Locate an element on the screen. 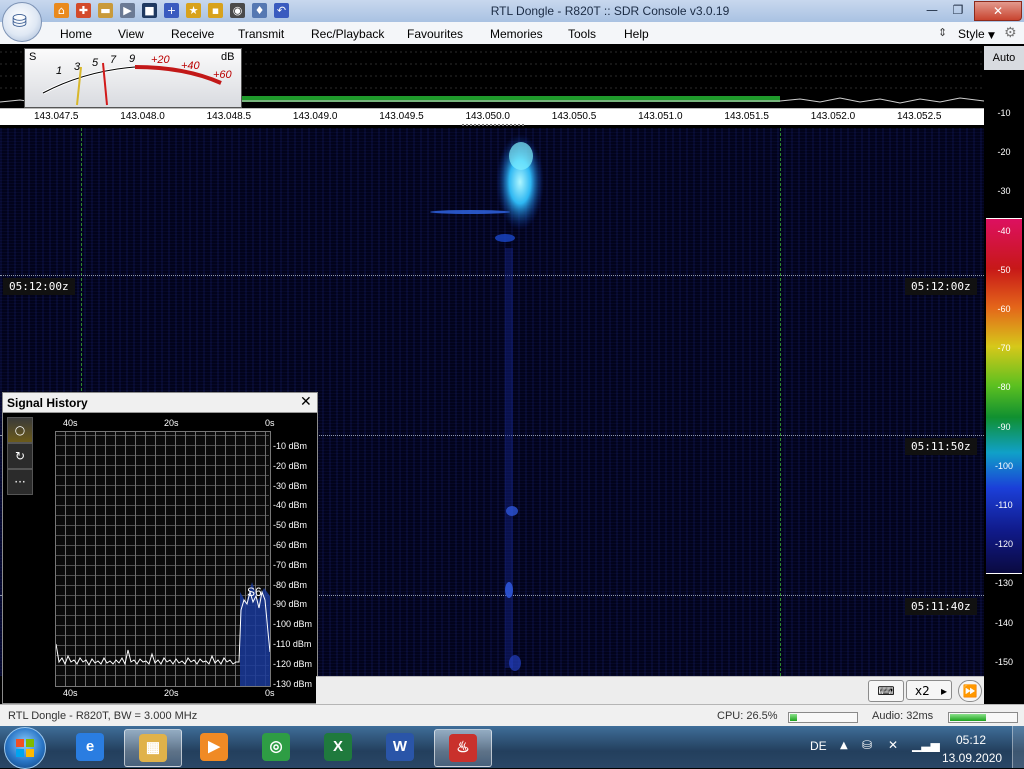 The image size is (1024, 769). cpu-meter is located at coordinates (823, 717).